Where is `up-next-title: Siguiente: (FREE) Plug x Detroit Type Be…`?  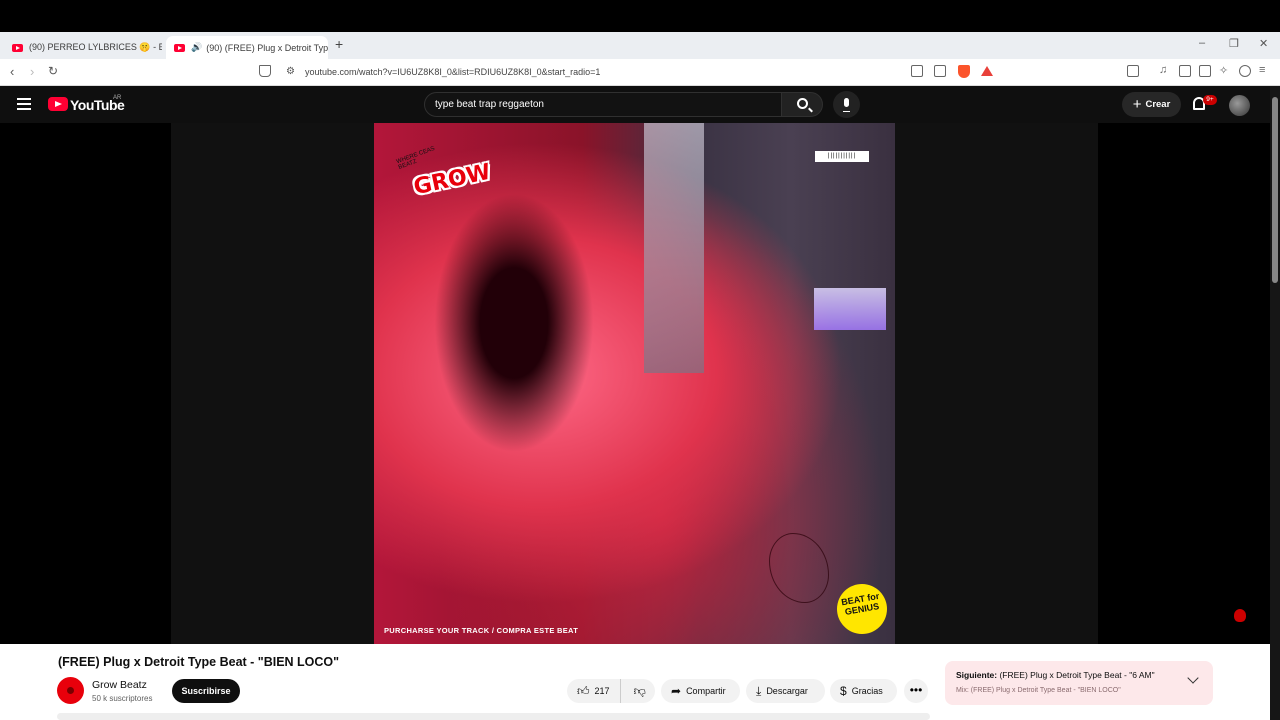
up-next-title: Siguiente: (FREE) Plug x Detroit Type Be… is located at coordinates (1055, 675).